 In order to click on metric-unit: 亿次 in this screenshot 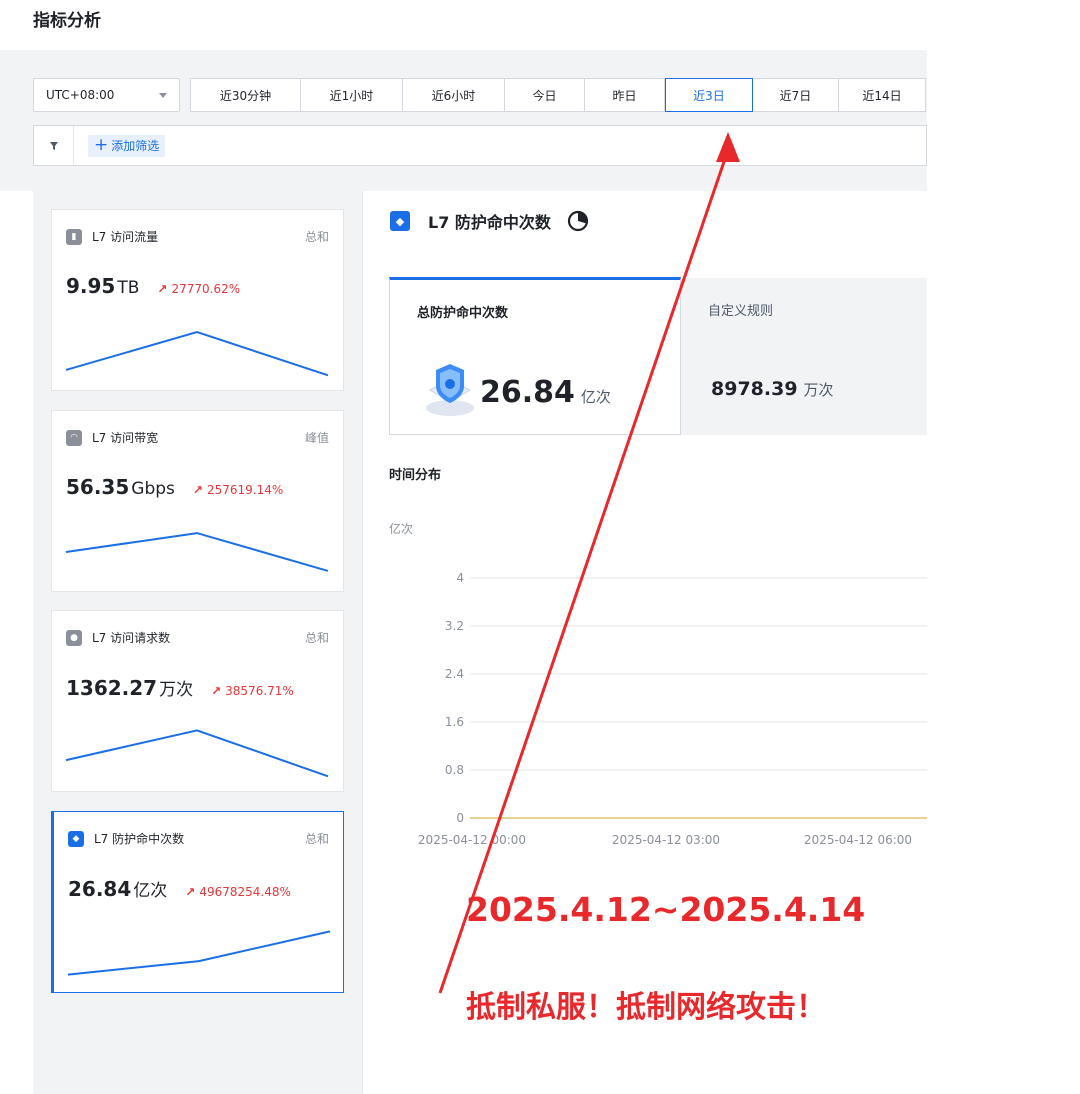, I will do `click(150, 891)`.